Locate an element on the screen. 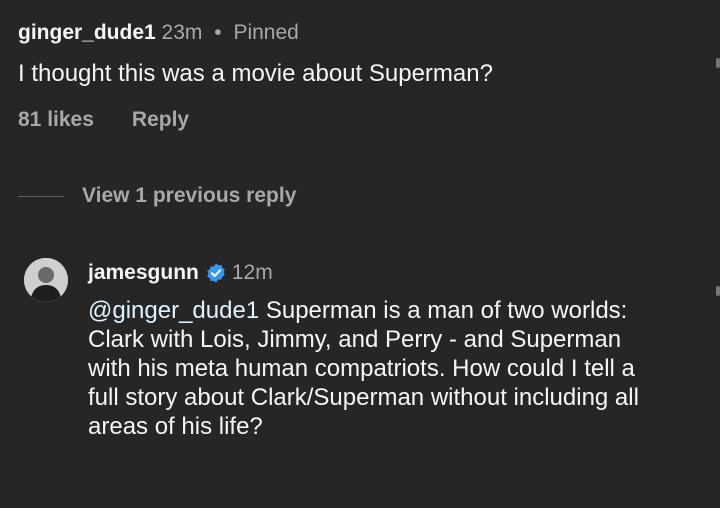 Image resolution: width=720 pixels, height=508 pixels. comment-username: ginger_dude1 is located at coordinates (87, 32).